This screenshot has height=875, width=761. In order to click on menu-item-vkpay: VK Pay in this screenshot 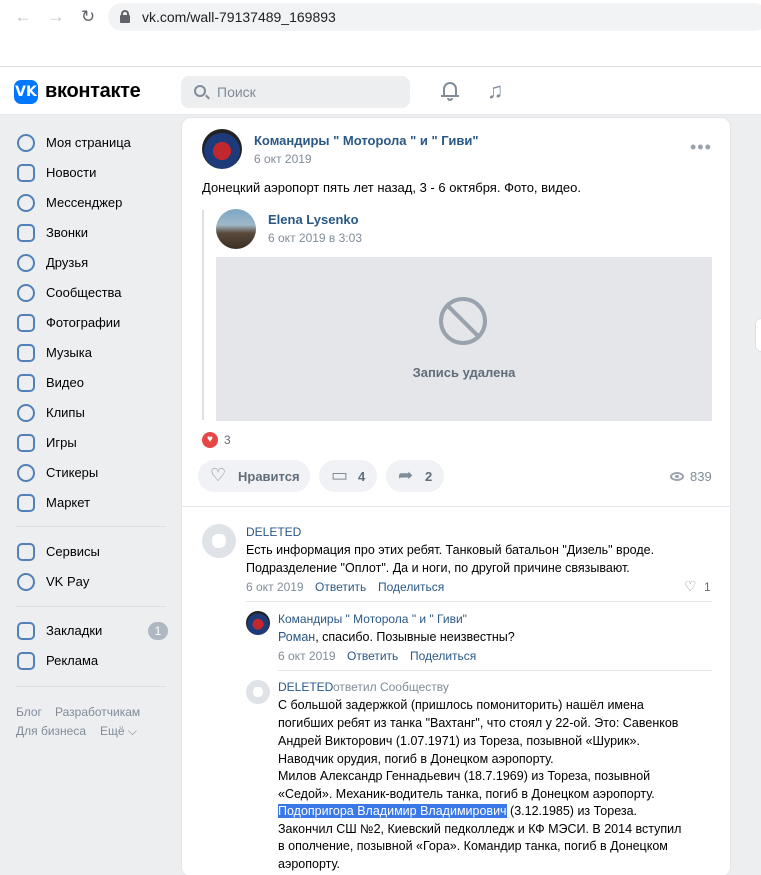, I will do `click(91, 581)`.